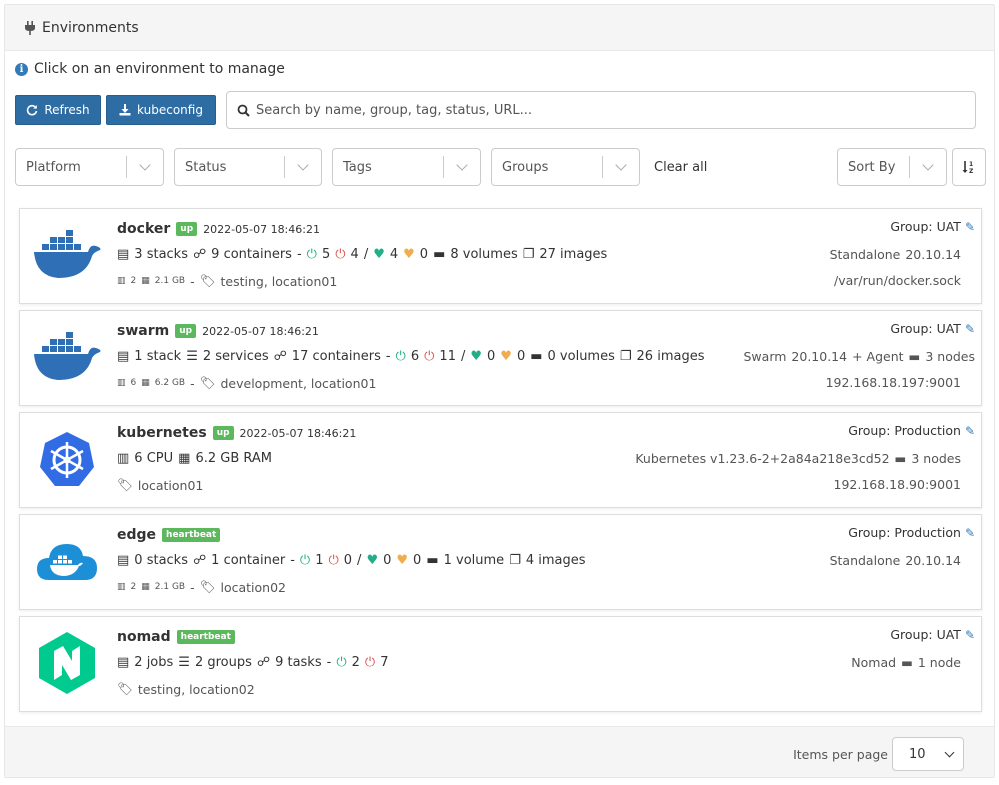 This screenshot has height=785, width=999. I want to click on platform-info: Nomad ▬ 1 node, so click(906, 662).